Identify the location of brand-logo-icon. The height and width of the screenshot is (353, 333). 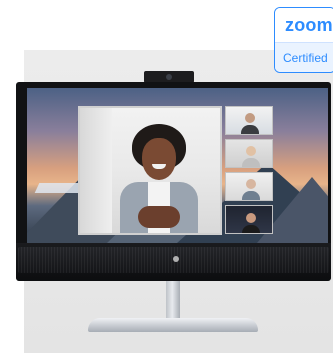
(176, 259).